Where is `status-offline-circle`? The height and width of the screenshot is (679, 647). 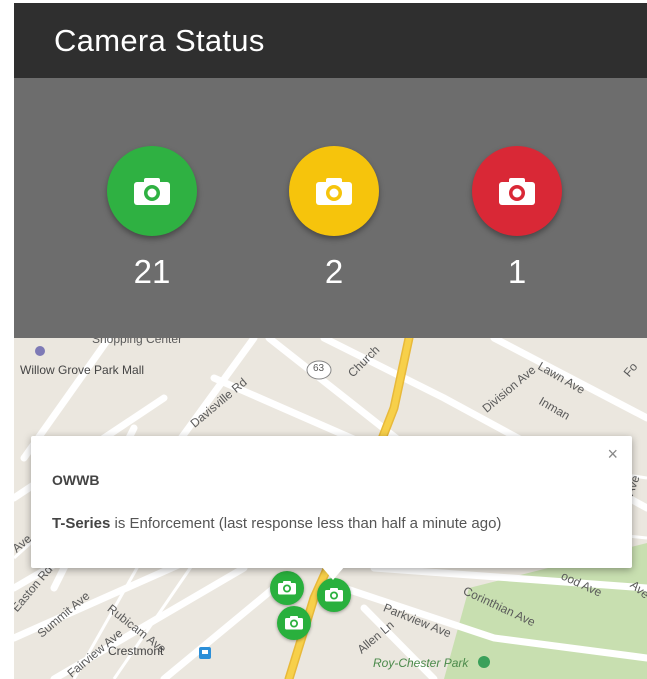 status-offline-circle is located at coordinates (517, 191).